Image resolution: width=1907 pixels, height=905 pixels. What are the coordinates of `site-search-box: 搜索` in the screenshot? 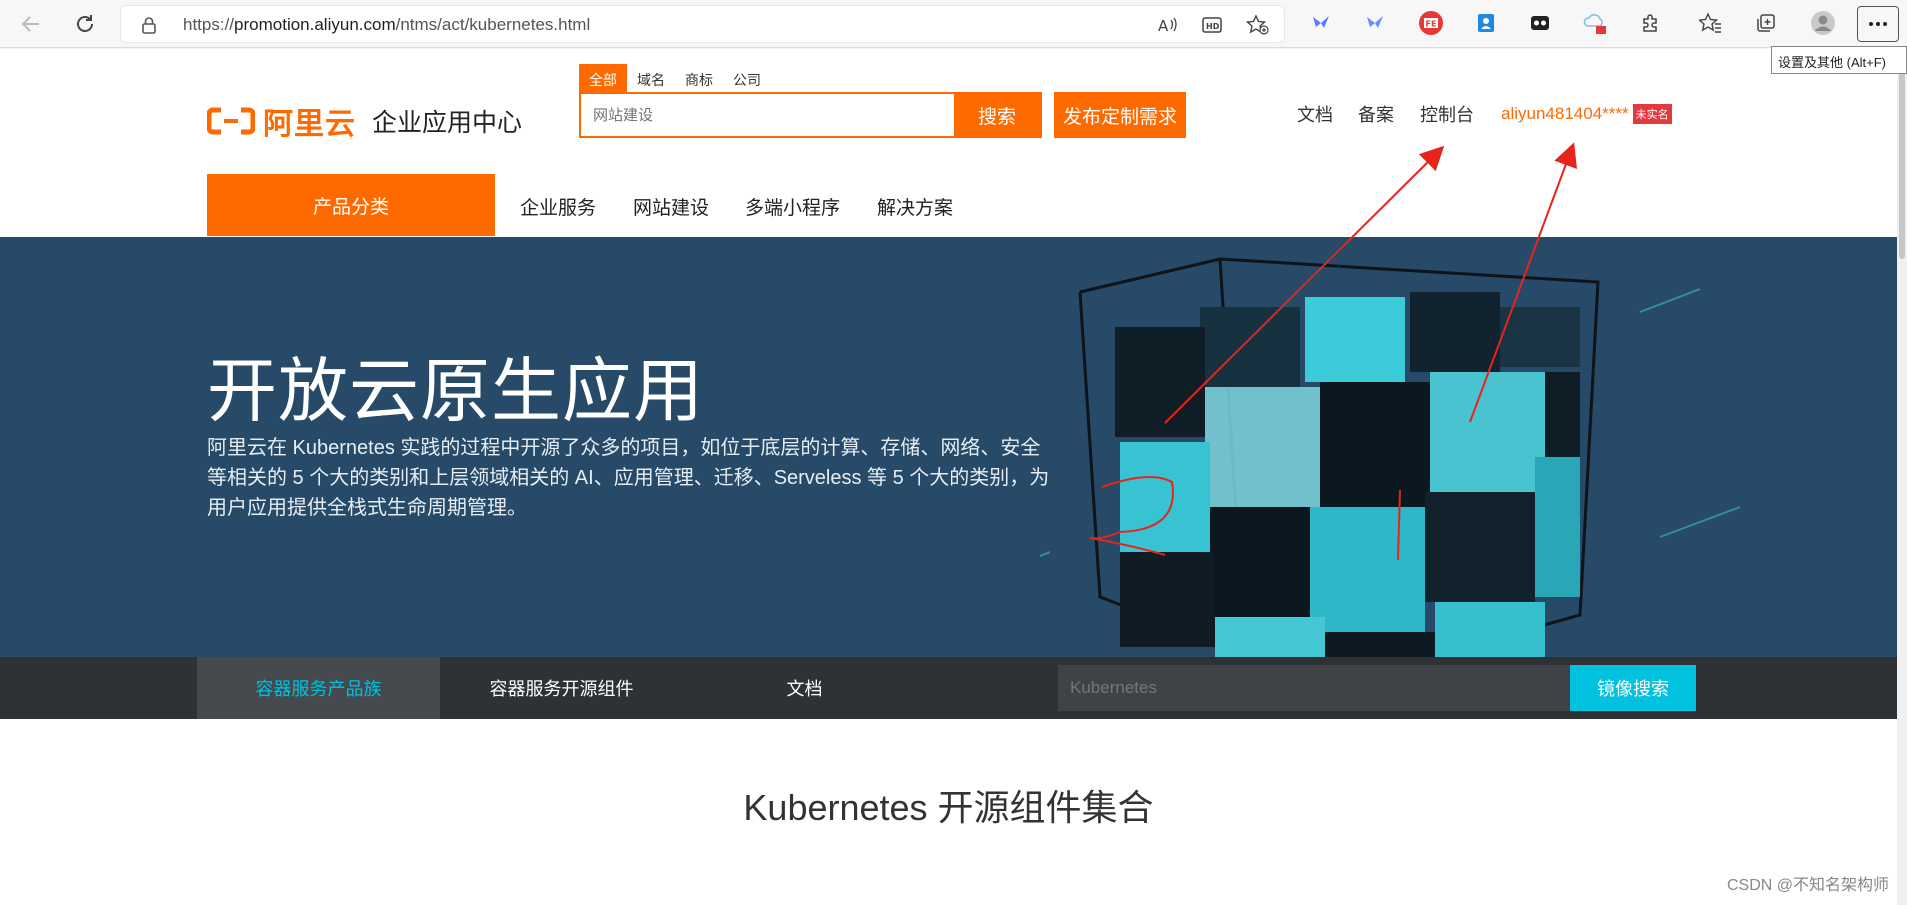 It's located at (810, 115).